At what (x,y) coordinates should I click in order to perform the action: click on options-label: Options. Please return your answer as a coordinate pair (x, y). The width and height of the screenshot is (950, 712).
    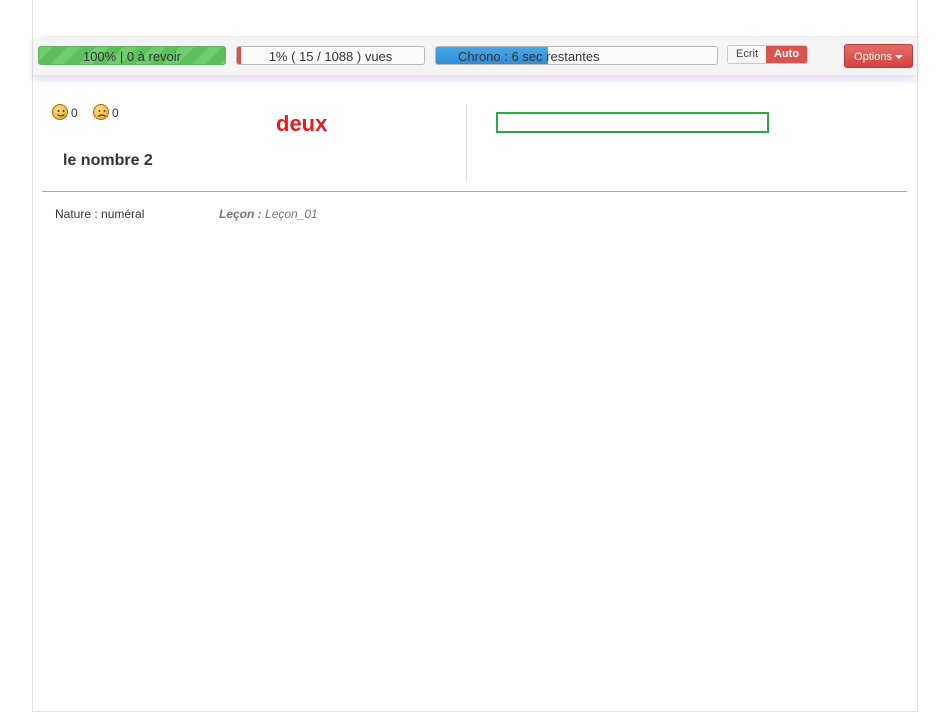
    Looking at the image, I should click on (873, 57).